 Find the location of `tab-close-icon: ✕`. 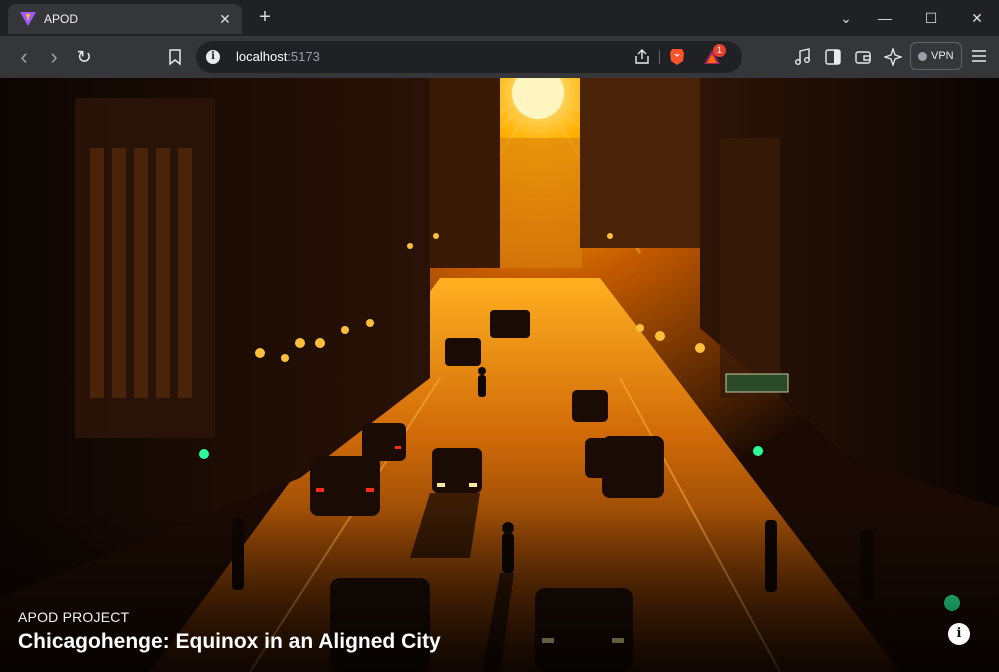

tab-close-icon: ✕ is located at coordinates (225, 19).